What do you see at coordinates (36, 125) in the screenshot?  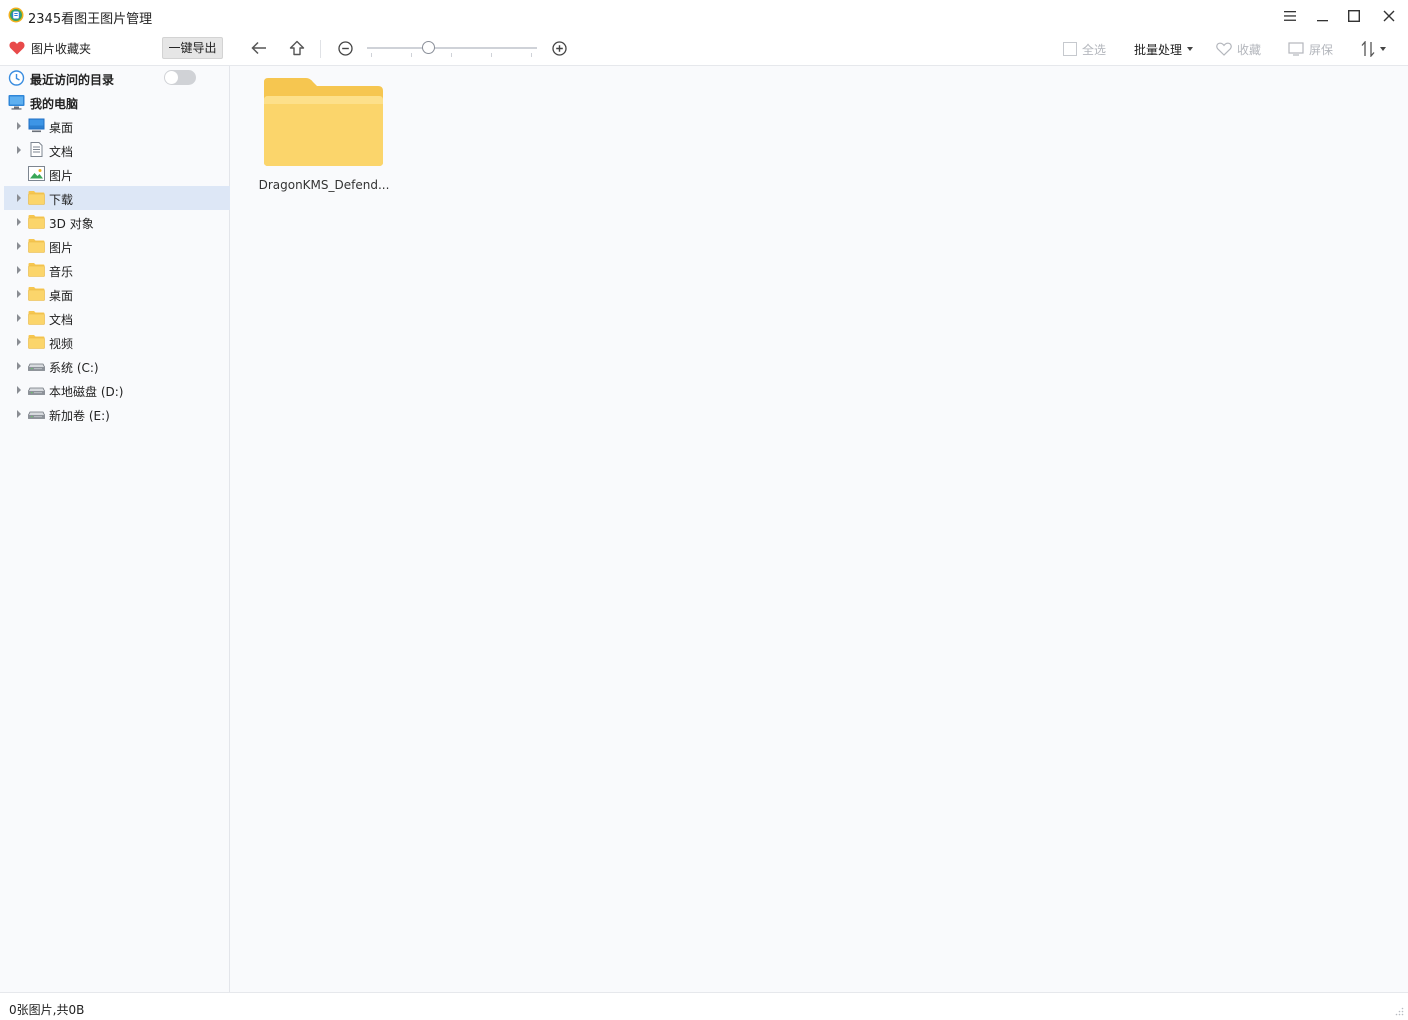 I see `desktop-icon` at bounding box center [36, 125].